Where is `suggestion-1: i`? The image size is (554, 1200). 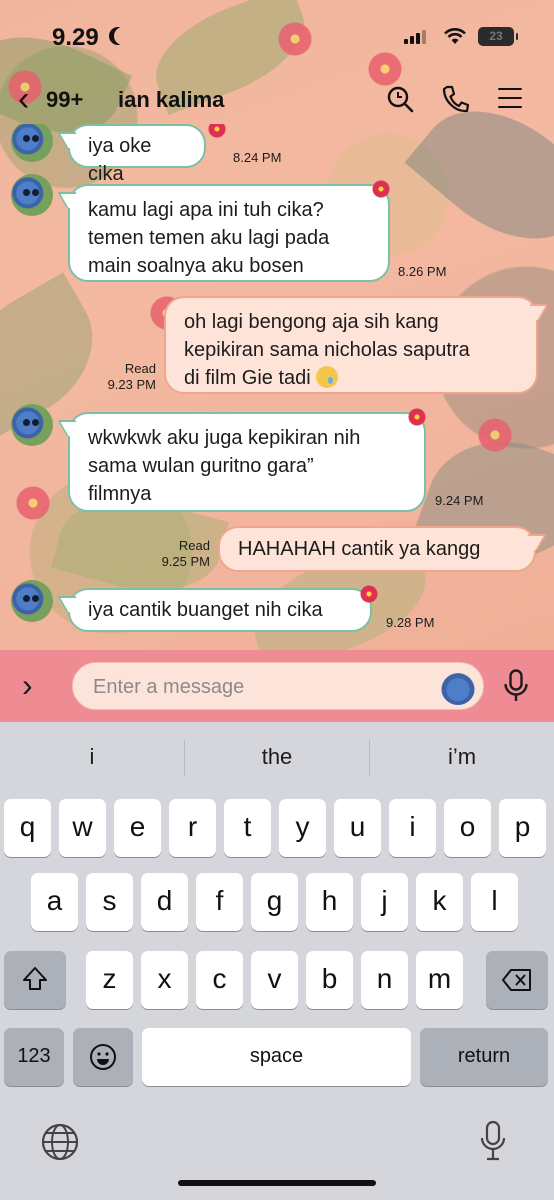 suggestion-1: i is located at coordinates (92, 757).